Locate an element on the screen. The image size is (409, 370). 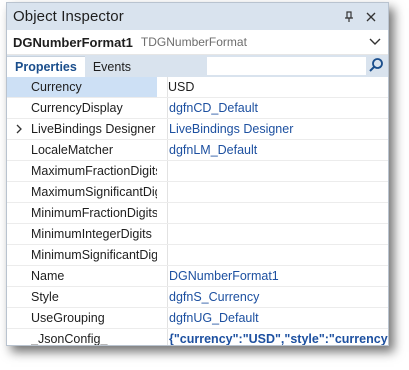
property-value-text: dgfnLM_Default is located at coordinates (213, 150).